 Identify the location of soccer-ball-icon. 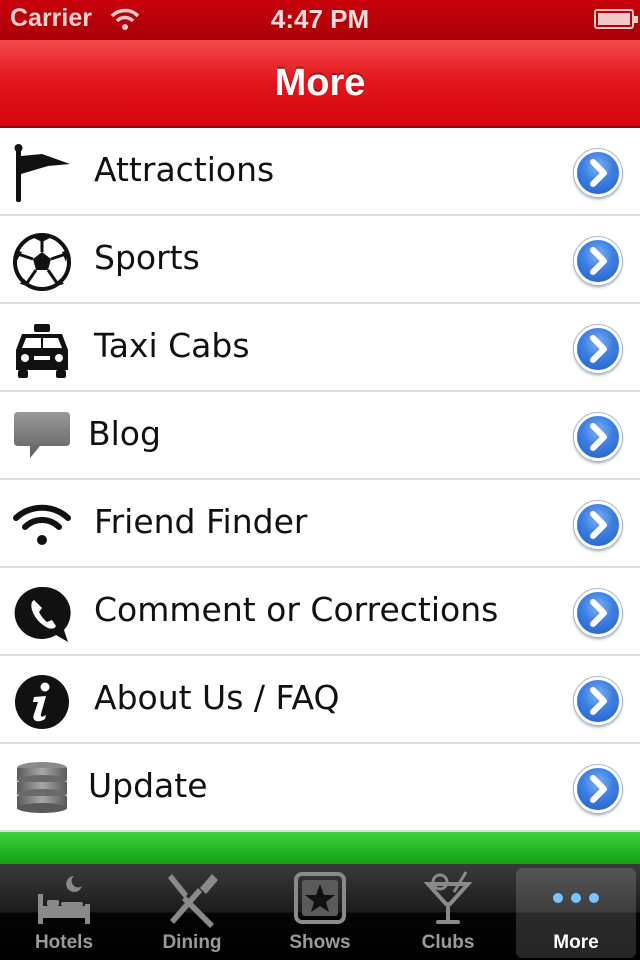
(42, 262).